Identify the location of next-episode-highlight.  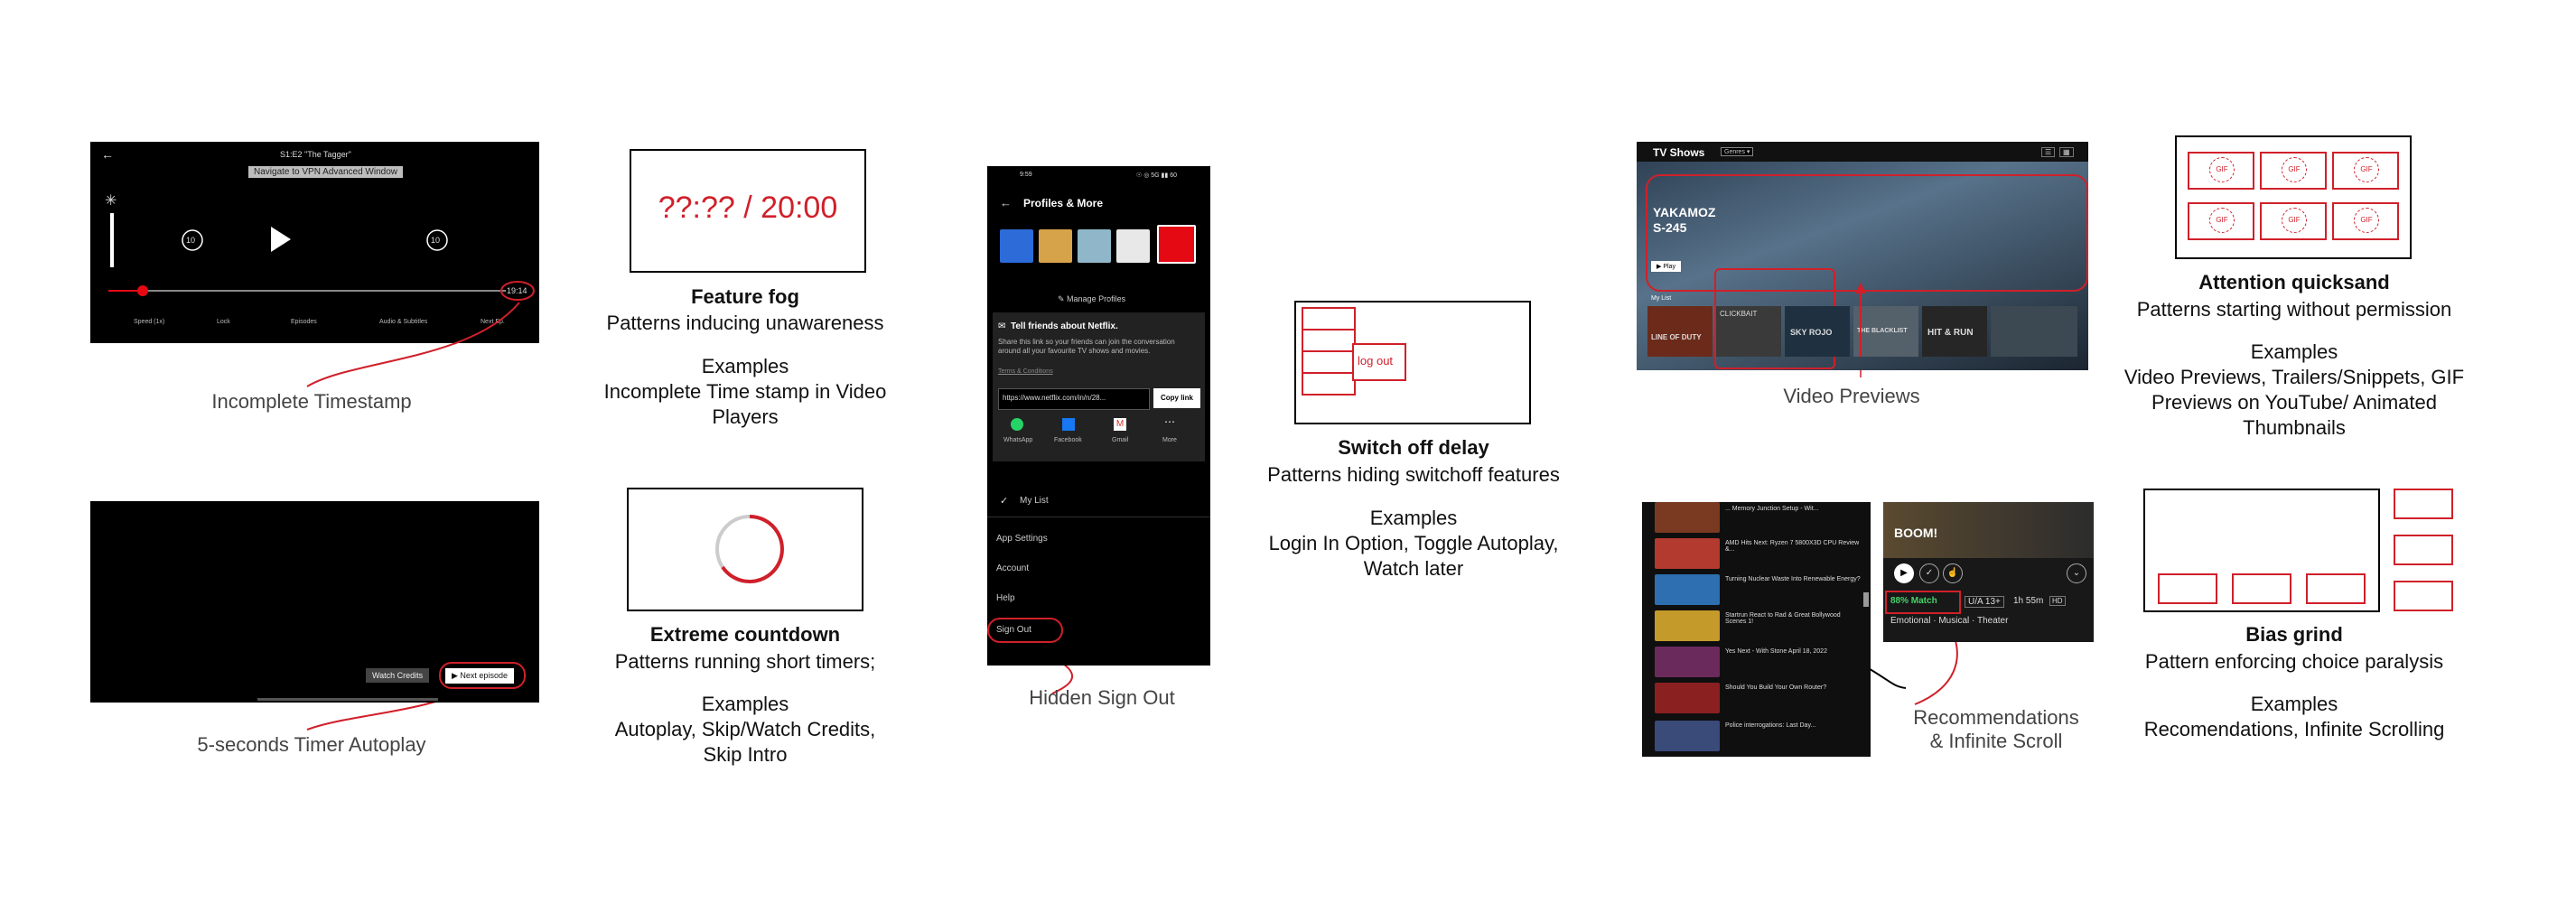
(482, 675).